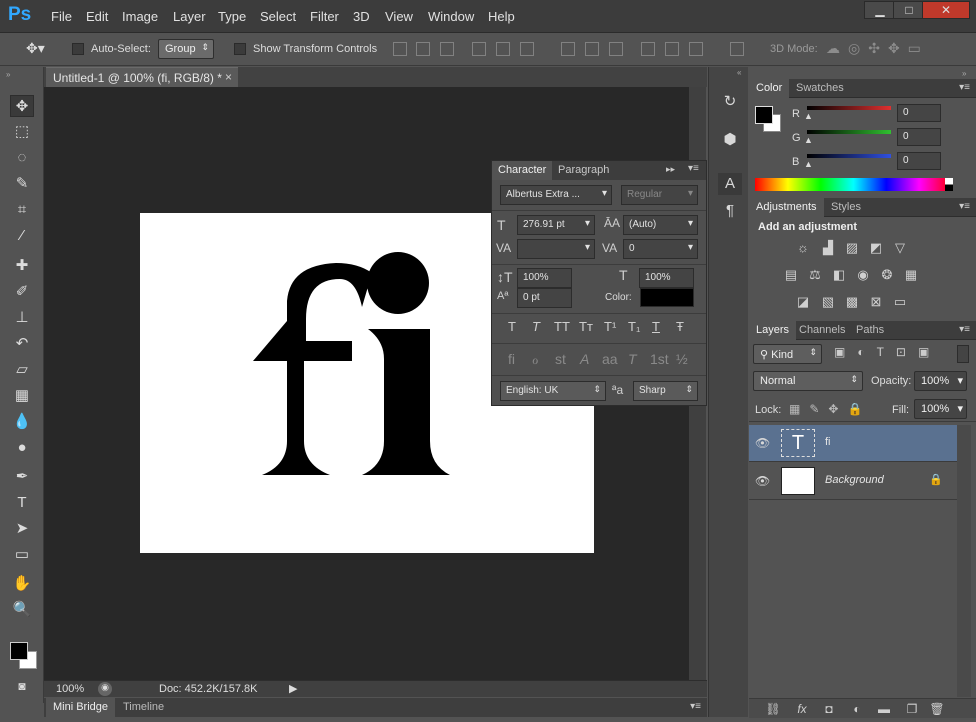  Describe the element at coordinates (361, 16) in the screenshot. I see `menu-3d: 3D` at that location.